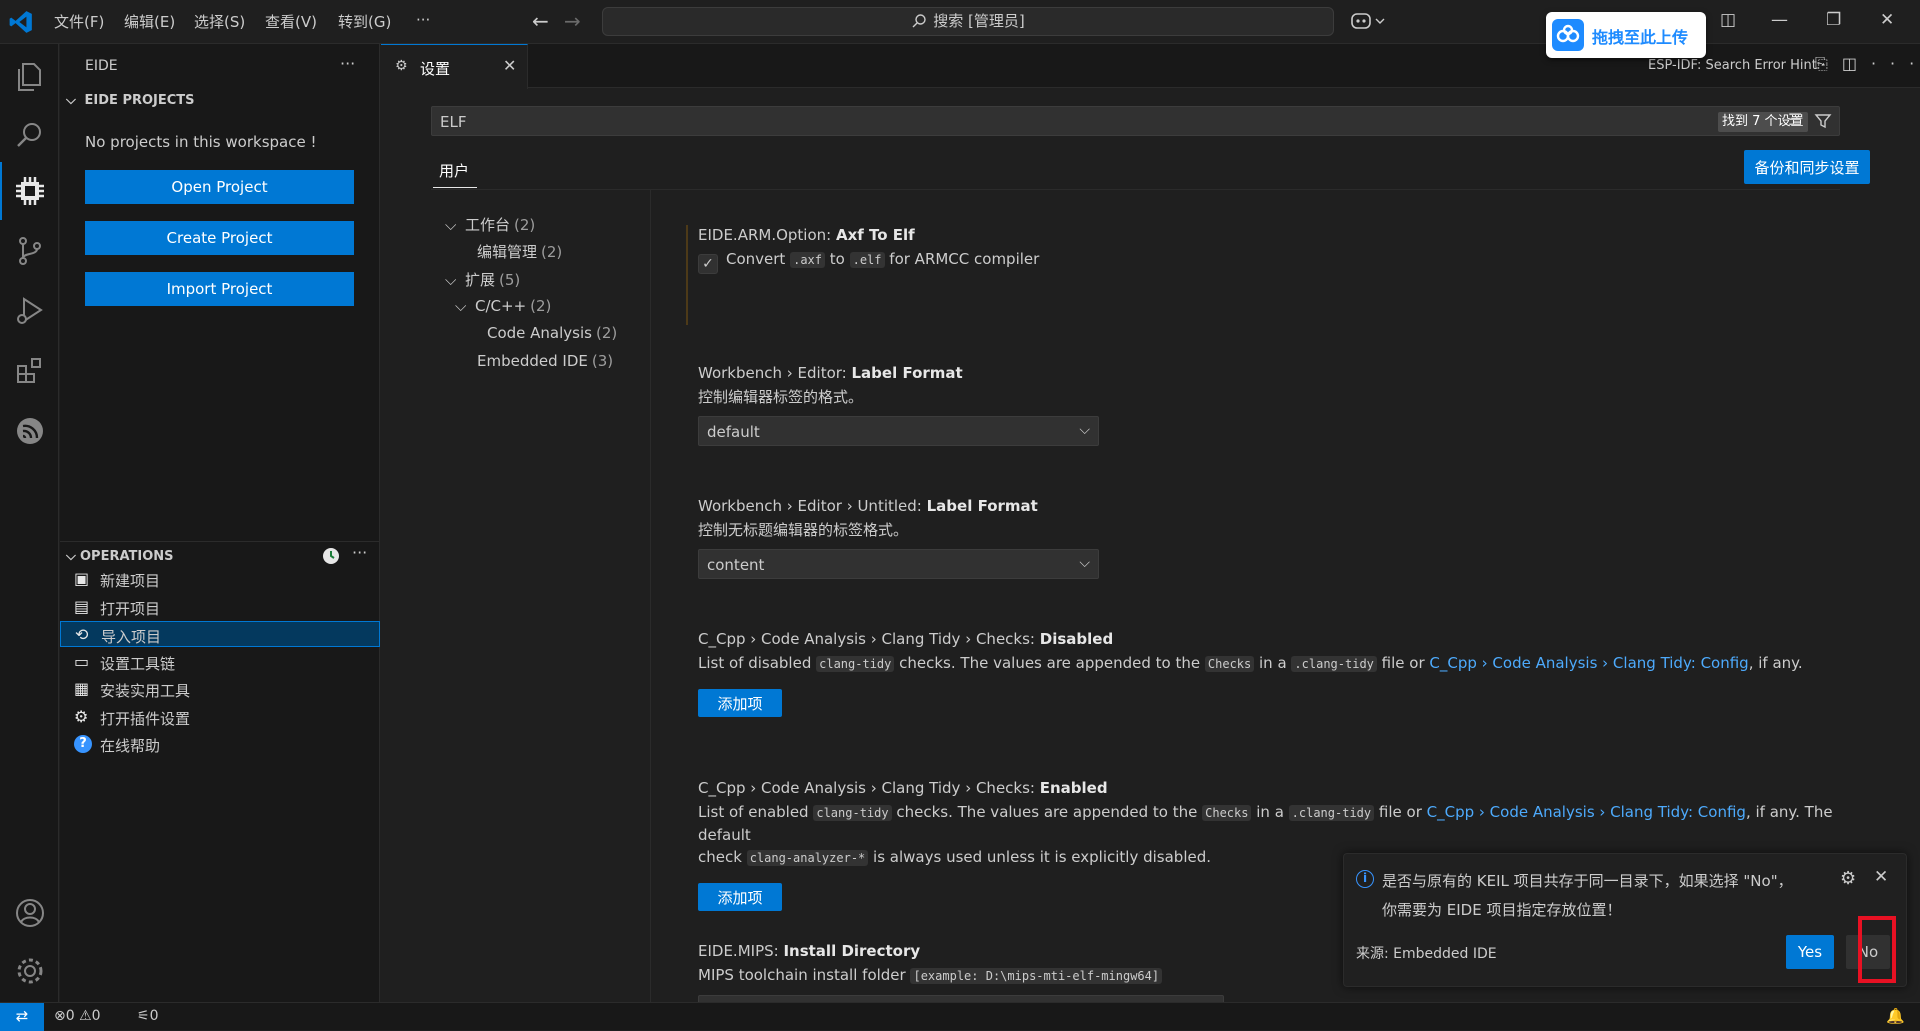 This screenshot has width=1920, height=1031. I want to click on menu-file: 文件(F), so click(79, 21).